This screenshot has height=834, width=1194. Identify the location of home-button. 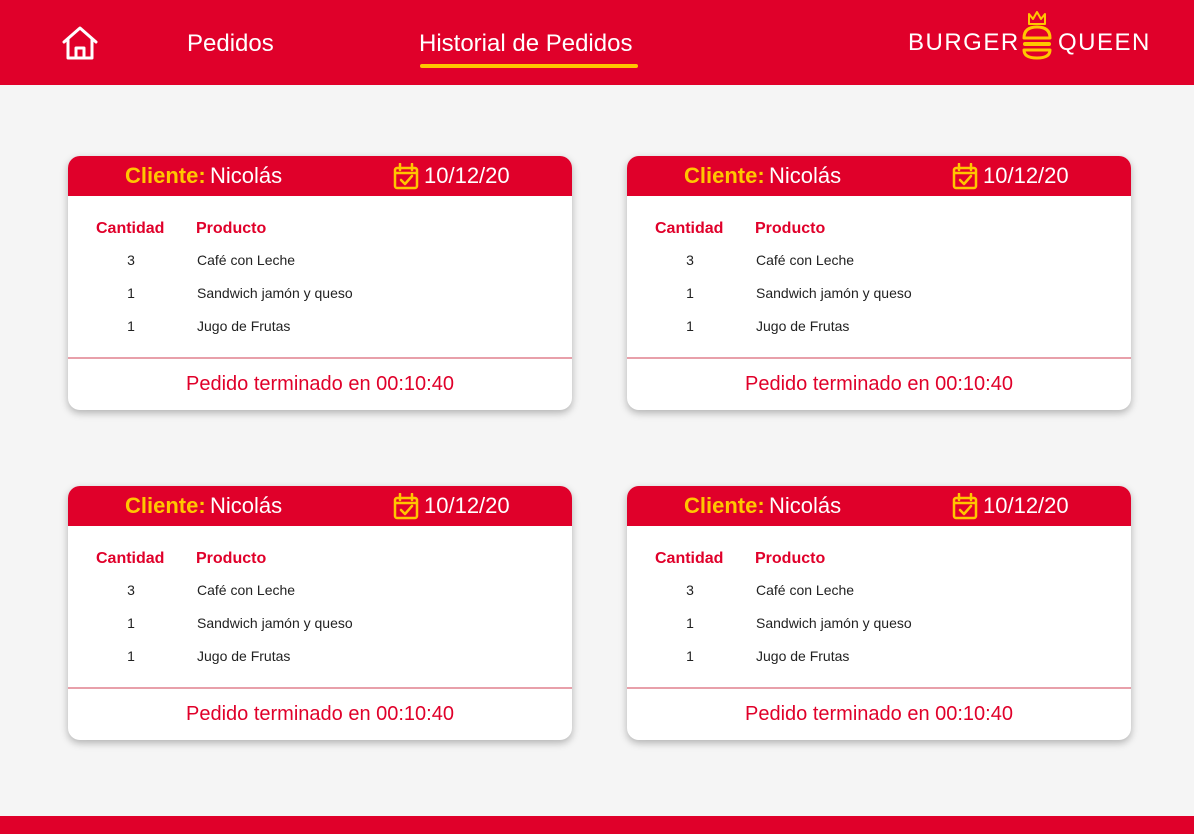
(80, 43).